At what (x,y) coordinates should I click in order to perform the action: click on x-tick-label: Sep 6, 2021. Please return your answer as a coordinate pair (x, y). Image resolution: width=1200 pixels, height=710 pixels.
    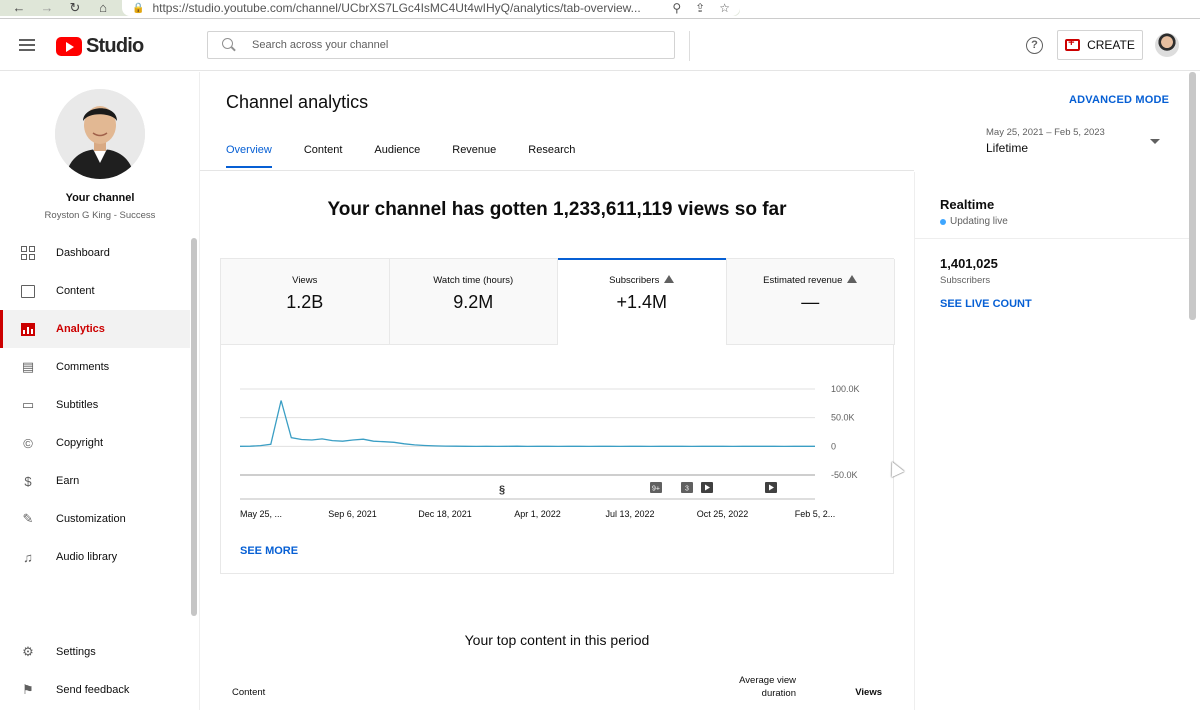
    Looking at the image, I should click on (352, 514).